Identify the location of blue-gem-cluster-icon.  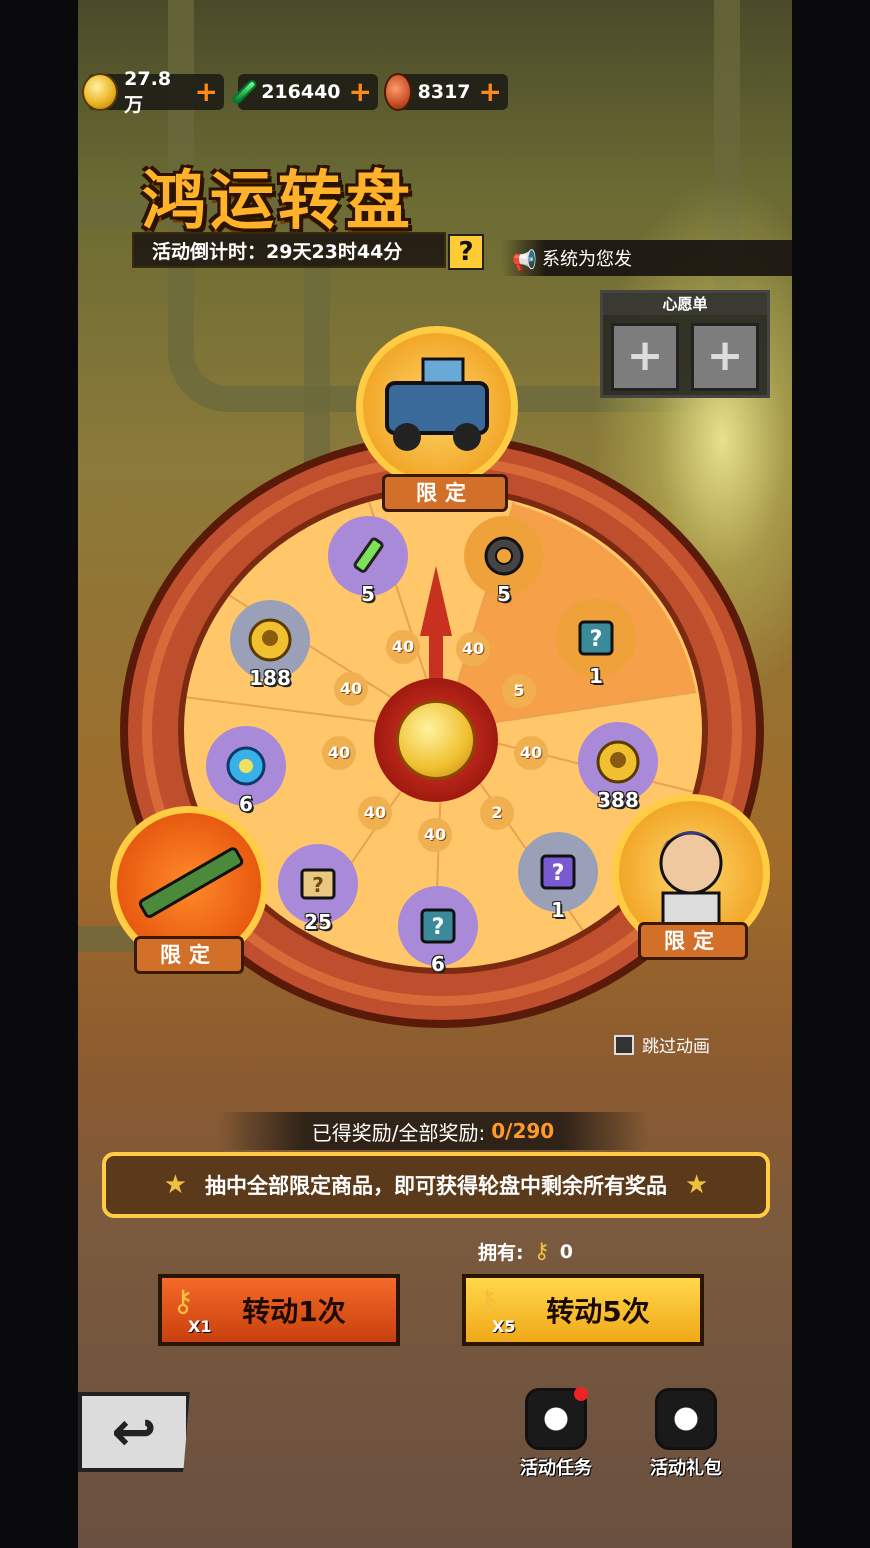
(246, 766).